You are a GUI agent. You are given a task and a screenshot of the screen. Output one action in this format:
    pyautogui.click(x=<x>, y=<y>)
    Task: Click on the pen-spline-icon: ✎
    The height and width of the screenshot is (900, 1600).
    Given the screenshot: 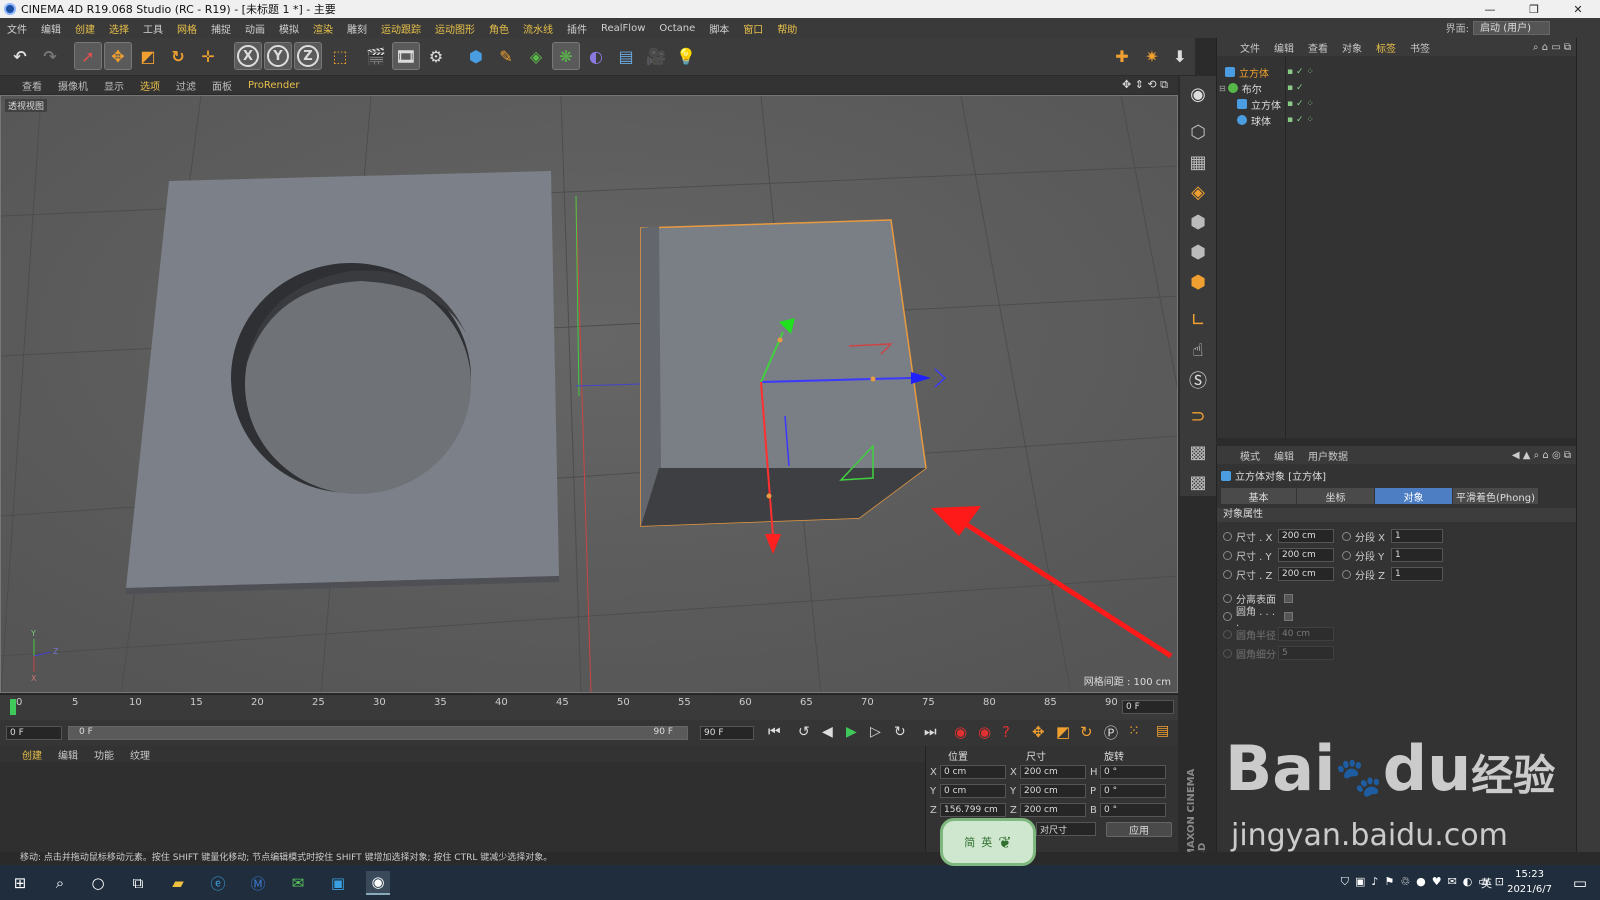 What is the action you would take?
    pyautogui.click(x=506, y=56)
    